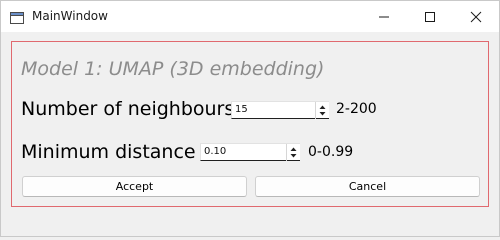 The image size is (500, 240). Describe the element at coordinates (250, 152) in the screenshot. I see `distance-spinbox: 0.10` at that location.